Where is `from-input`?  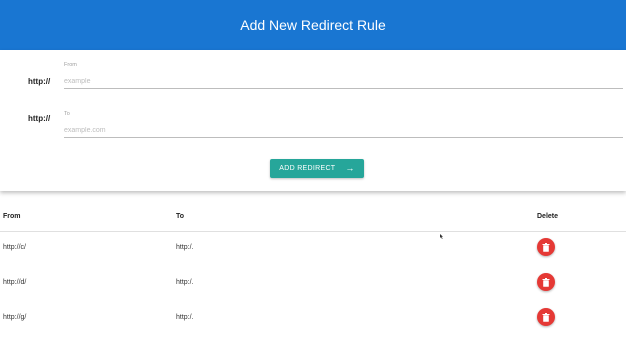 from-input is located at coordinates (343, 81).